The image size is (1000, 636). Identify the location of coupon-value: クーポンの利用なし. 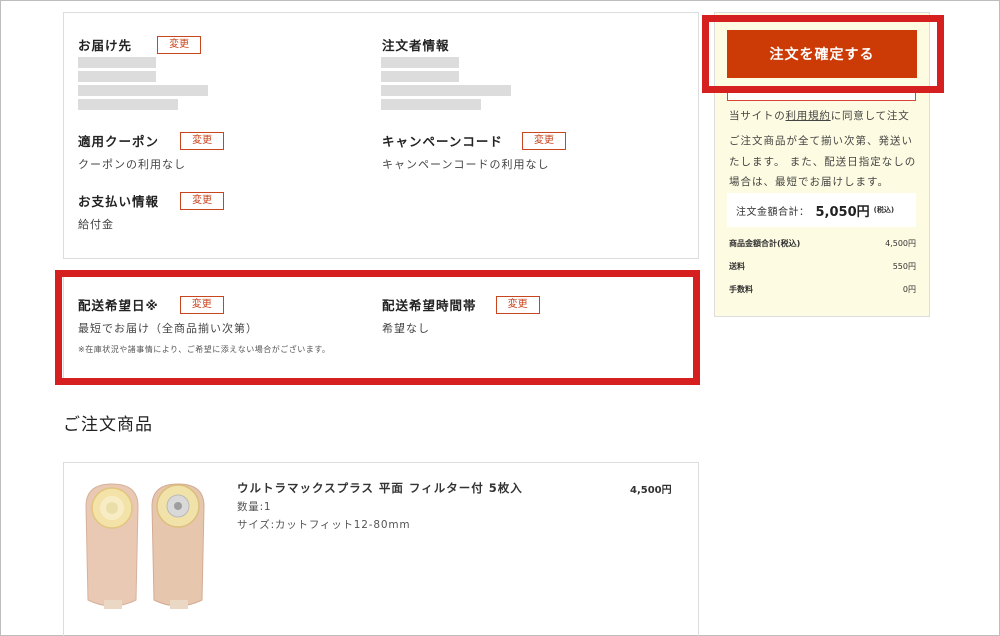
(132, 164).